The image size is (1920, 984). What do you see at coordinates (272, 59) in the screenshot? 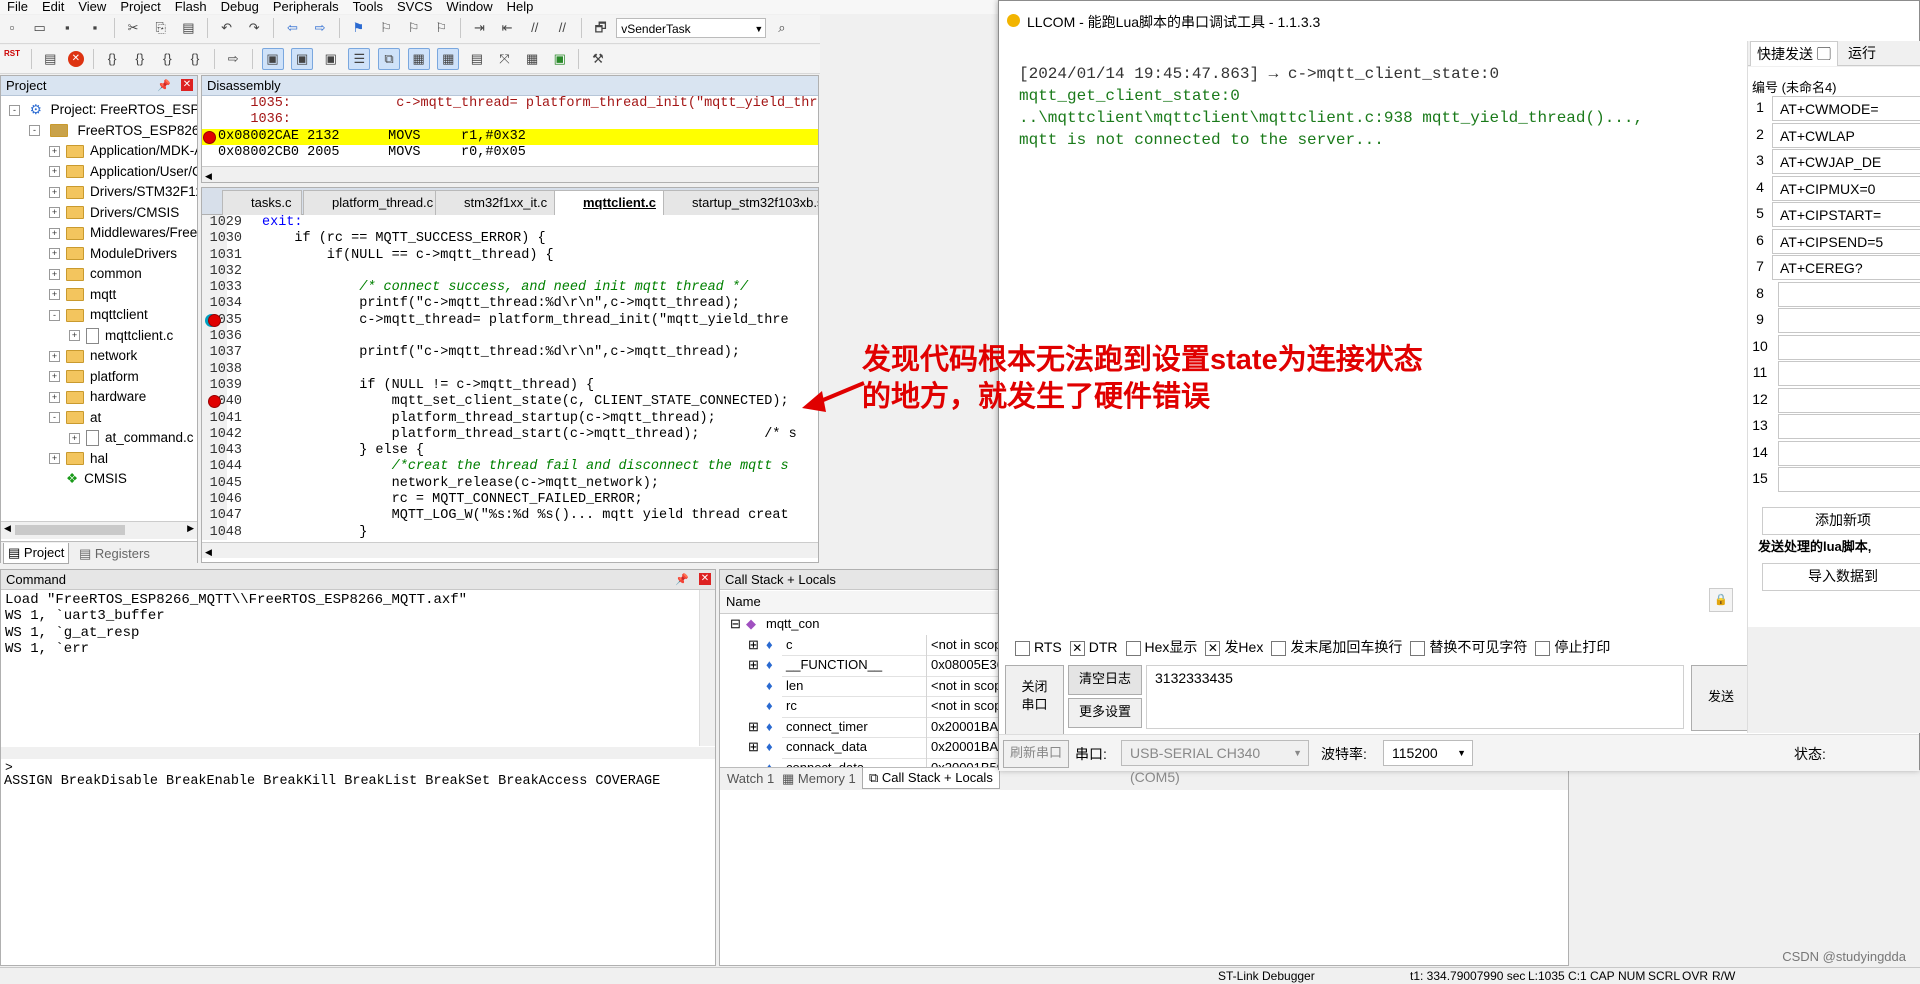
I see `command-window-icon: ▣` at bounding box center [272, 59].